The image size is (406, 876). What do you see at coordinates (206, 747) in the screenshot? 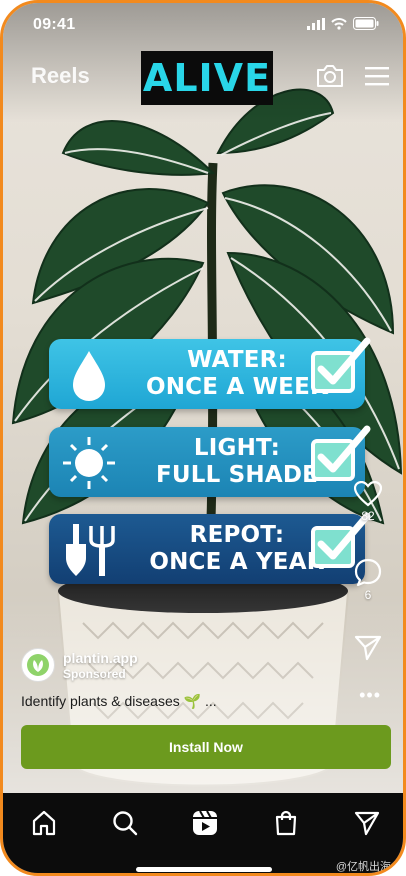
I see `install-now-button: Install Now` at bounding box center [206, 747].